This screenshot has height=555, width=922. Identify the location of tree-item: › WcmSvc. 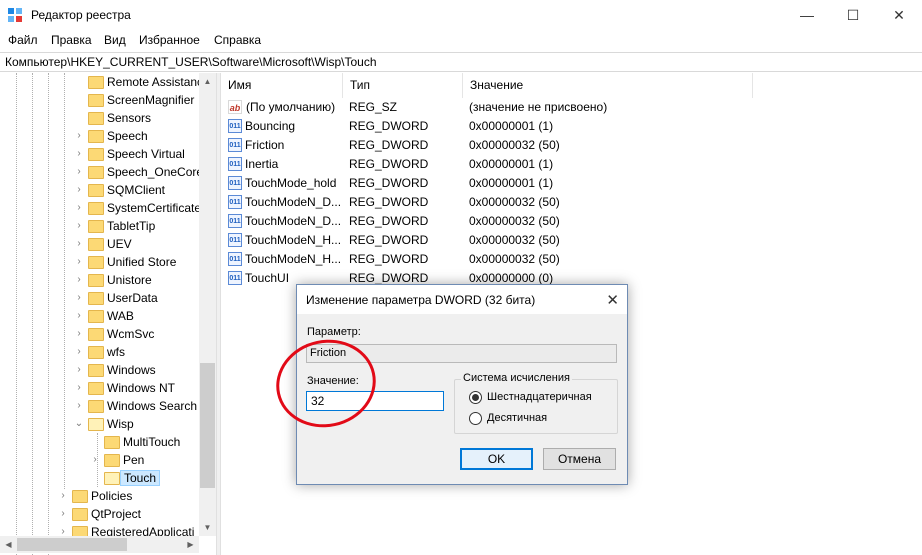
(100, 335).